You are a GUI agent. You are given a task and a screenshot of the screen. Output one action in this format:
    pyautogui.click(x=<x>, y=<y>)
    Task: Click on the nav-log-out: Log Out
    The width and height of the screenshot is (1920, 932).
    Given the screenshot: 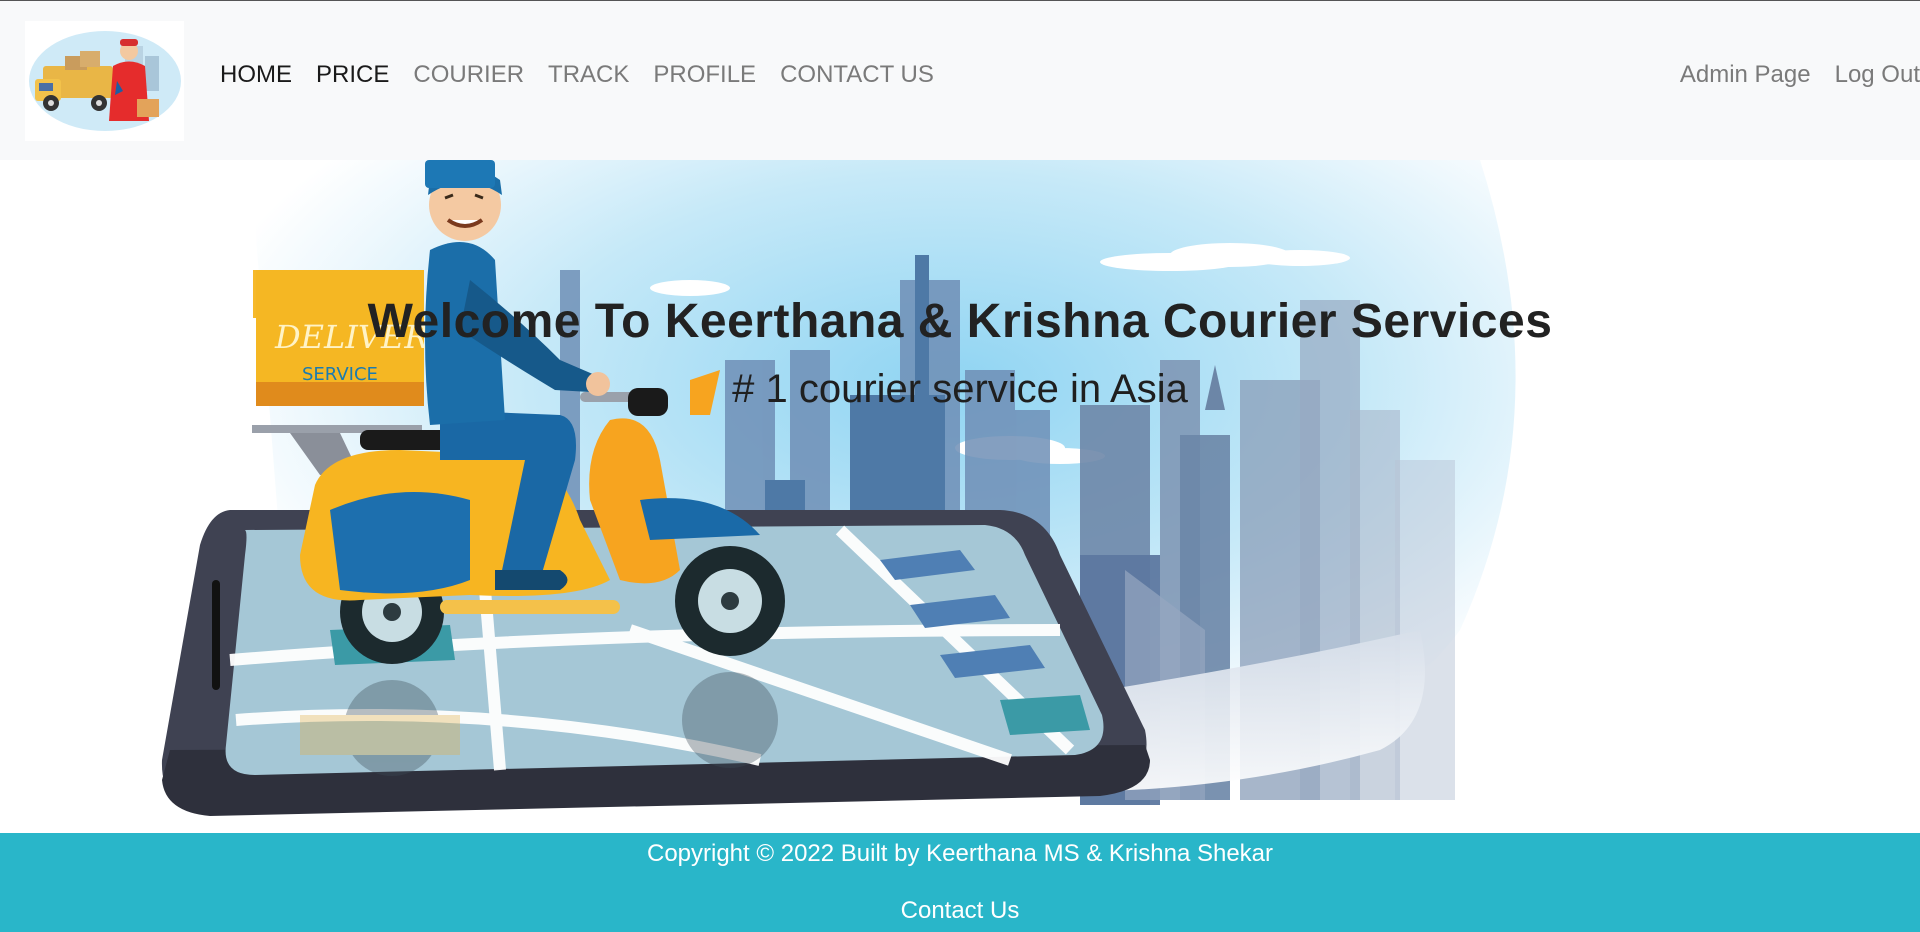 What is the action you would take?
    pyautogui.click(x=1871, y=75)
    